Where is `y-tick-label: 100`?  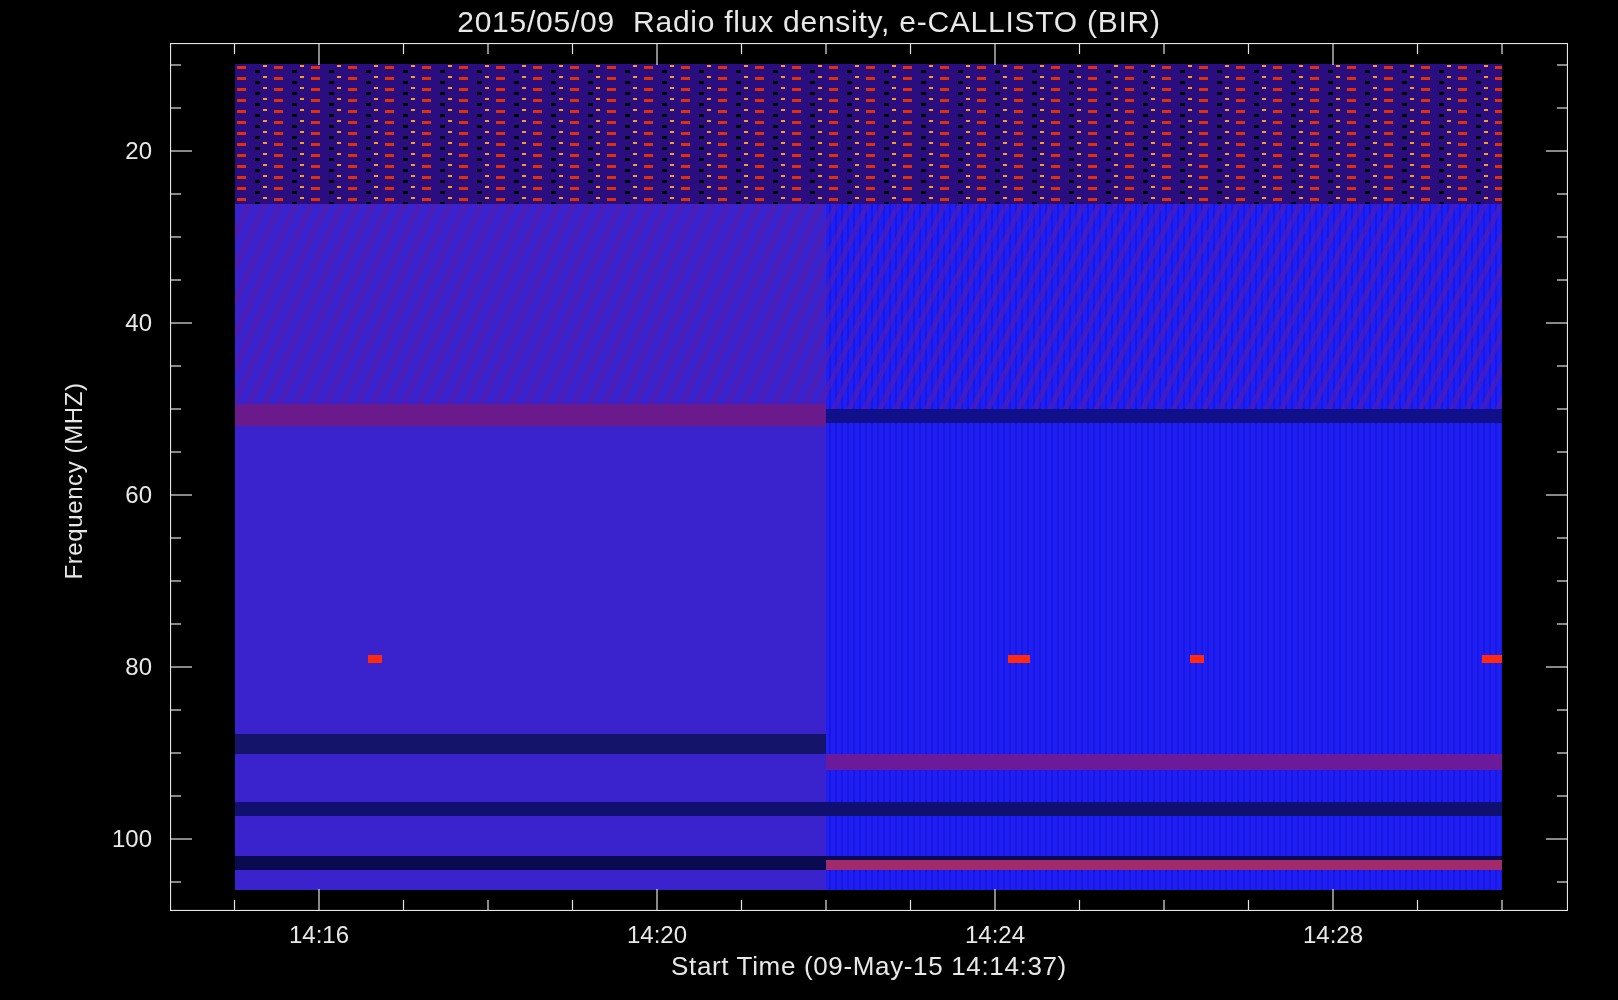 y-tick-label: 100 is located at coordinates (131, 839).